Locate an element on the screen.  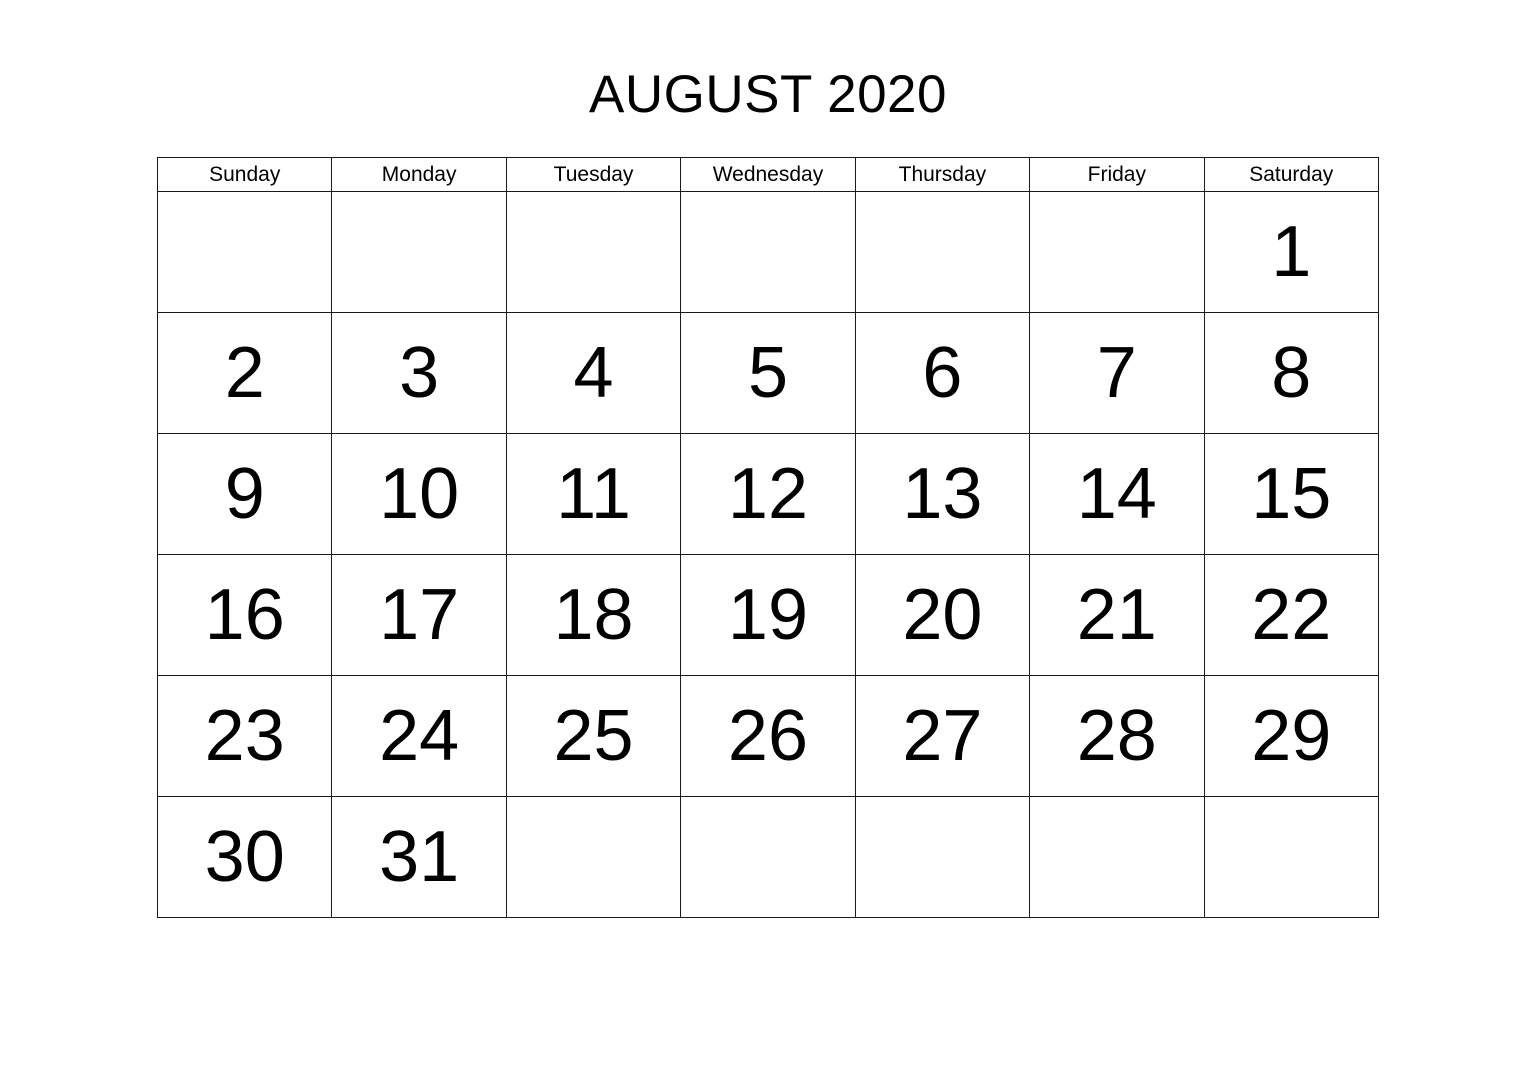
day-number: 29 is located at coordinates (1291, 736).